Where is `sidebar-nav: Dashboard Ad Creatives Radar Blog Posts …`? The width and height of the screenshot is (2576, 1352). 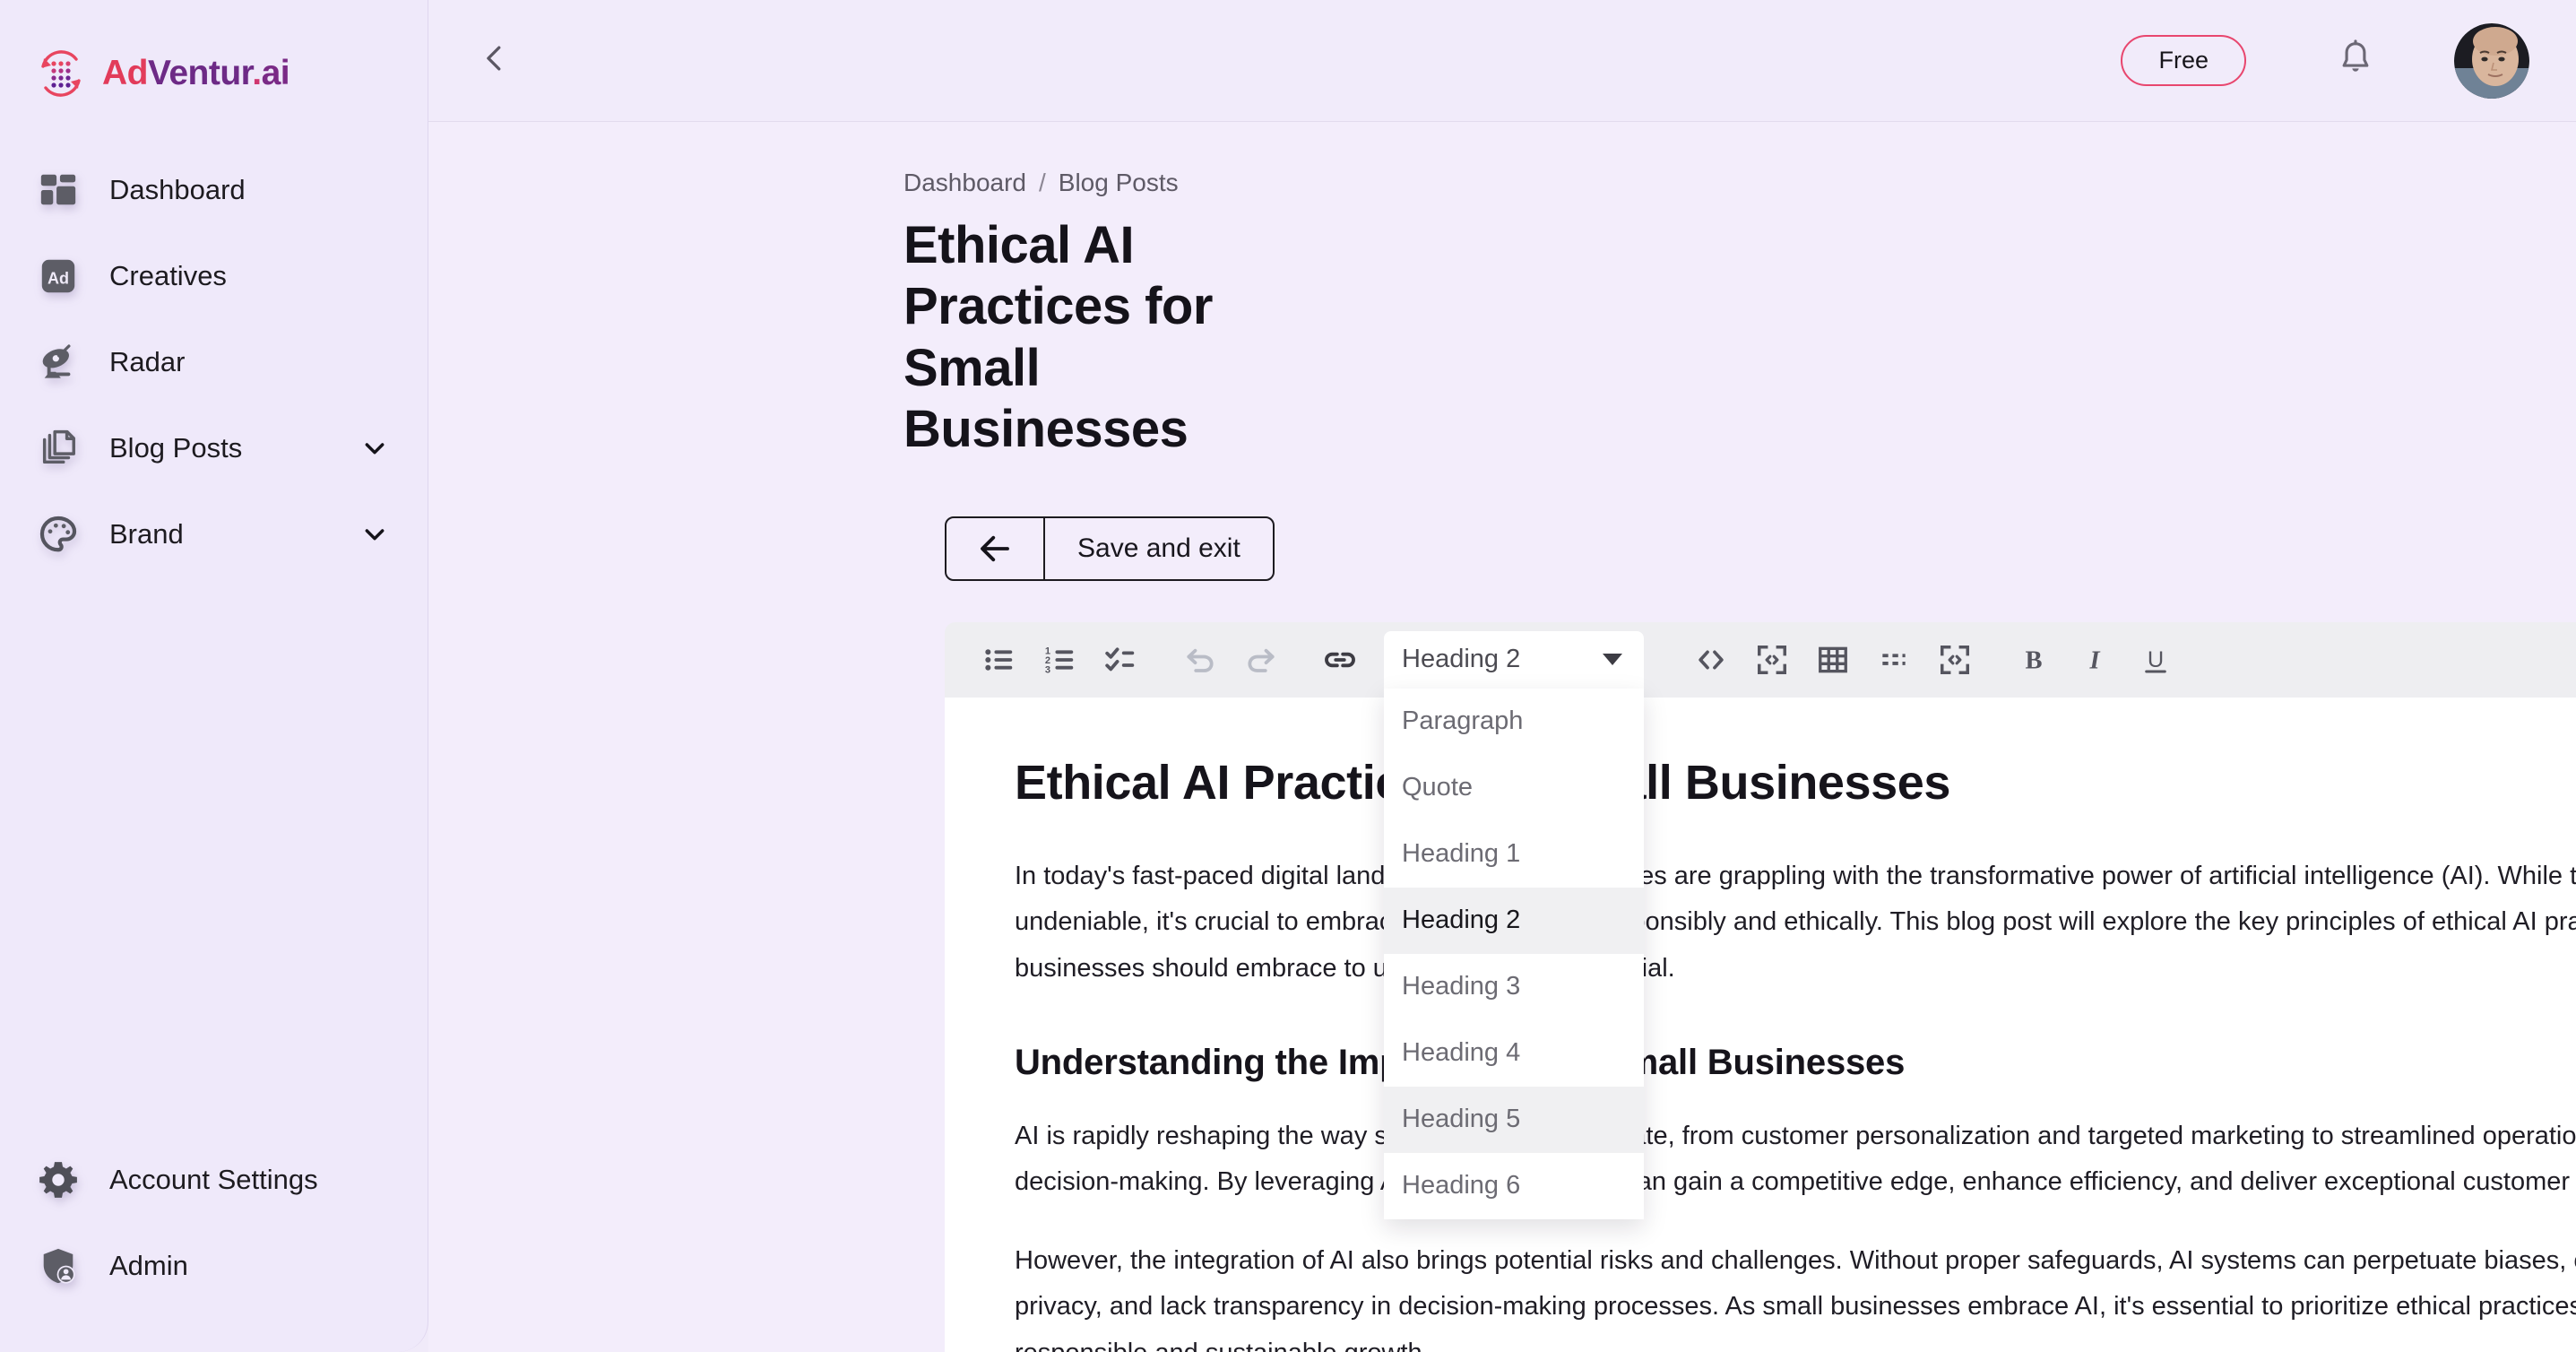 sidebar-nav: Dashboard Ad Creatives Radar Blog Posts … is located at coordinates (214, 362).